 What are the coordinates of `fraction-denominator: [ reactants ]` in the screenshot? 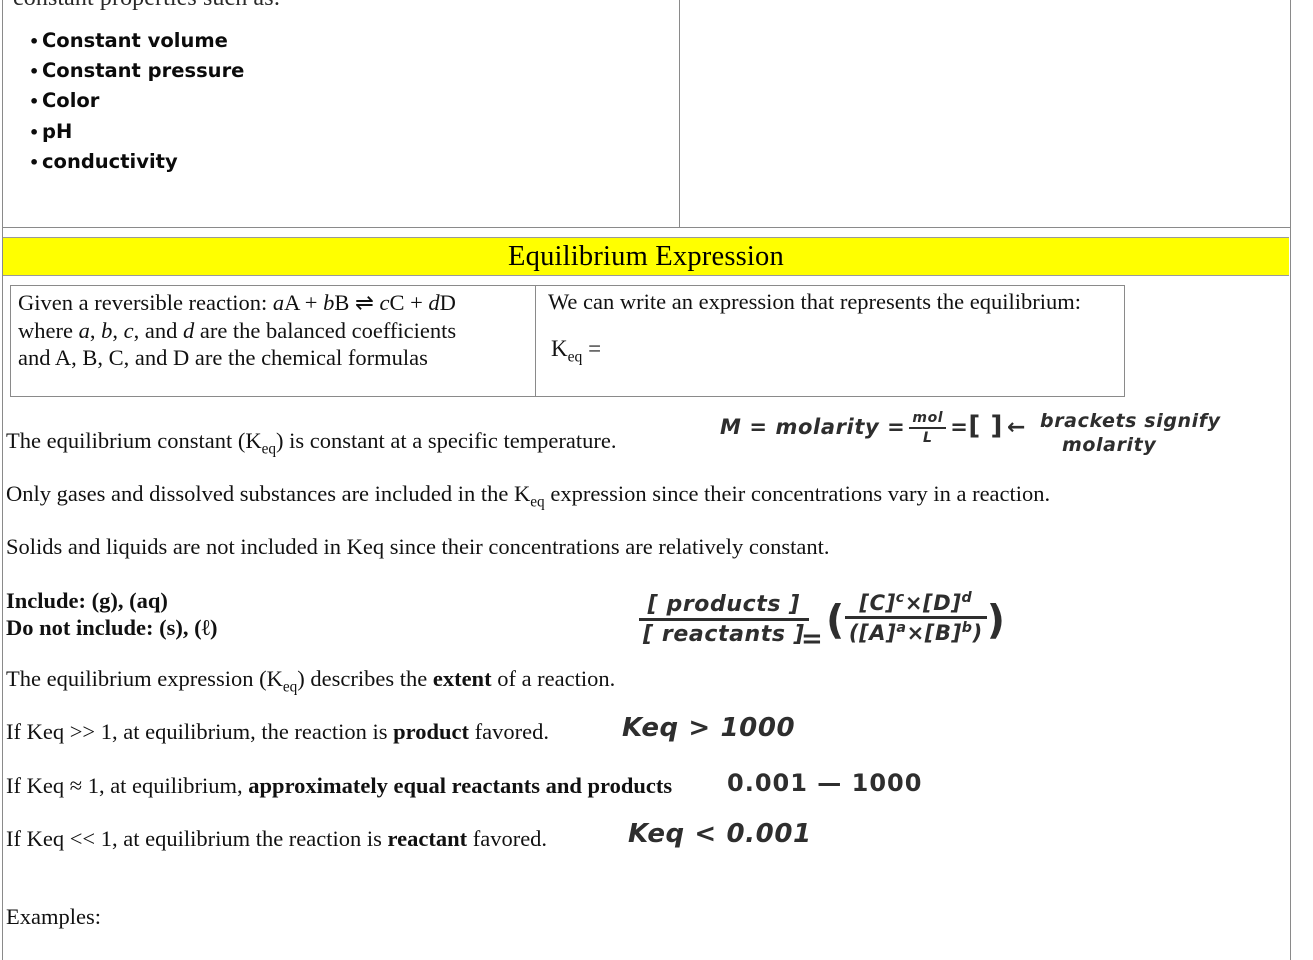 It's located at (724, 634).